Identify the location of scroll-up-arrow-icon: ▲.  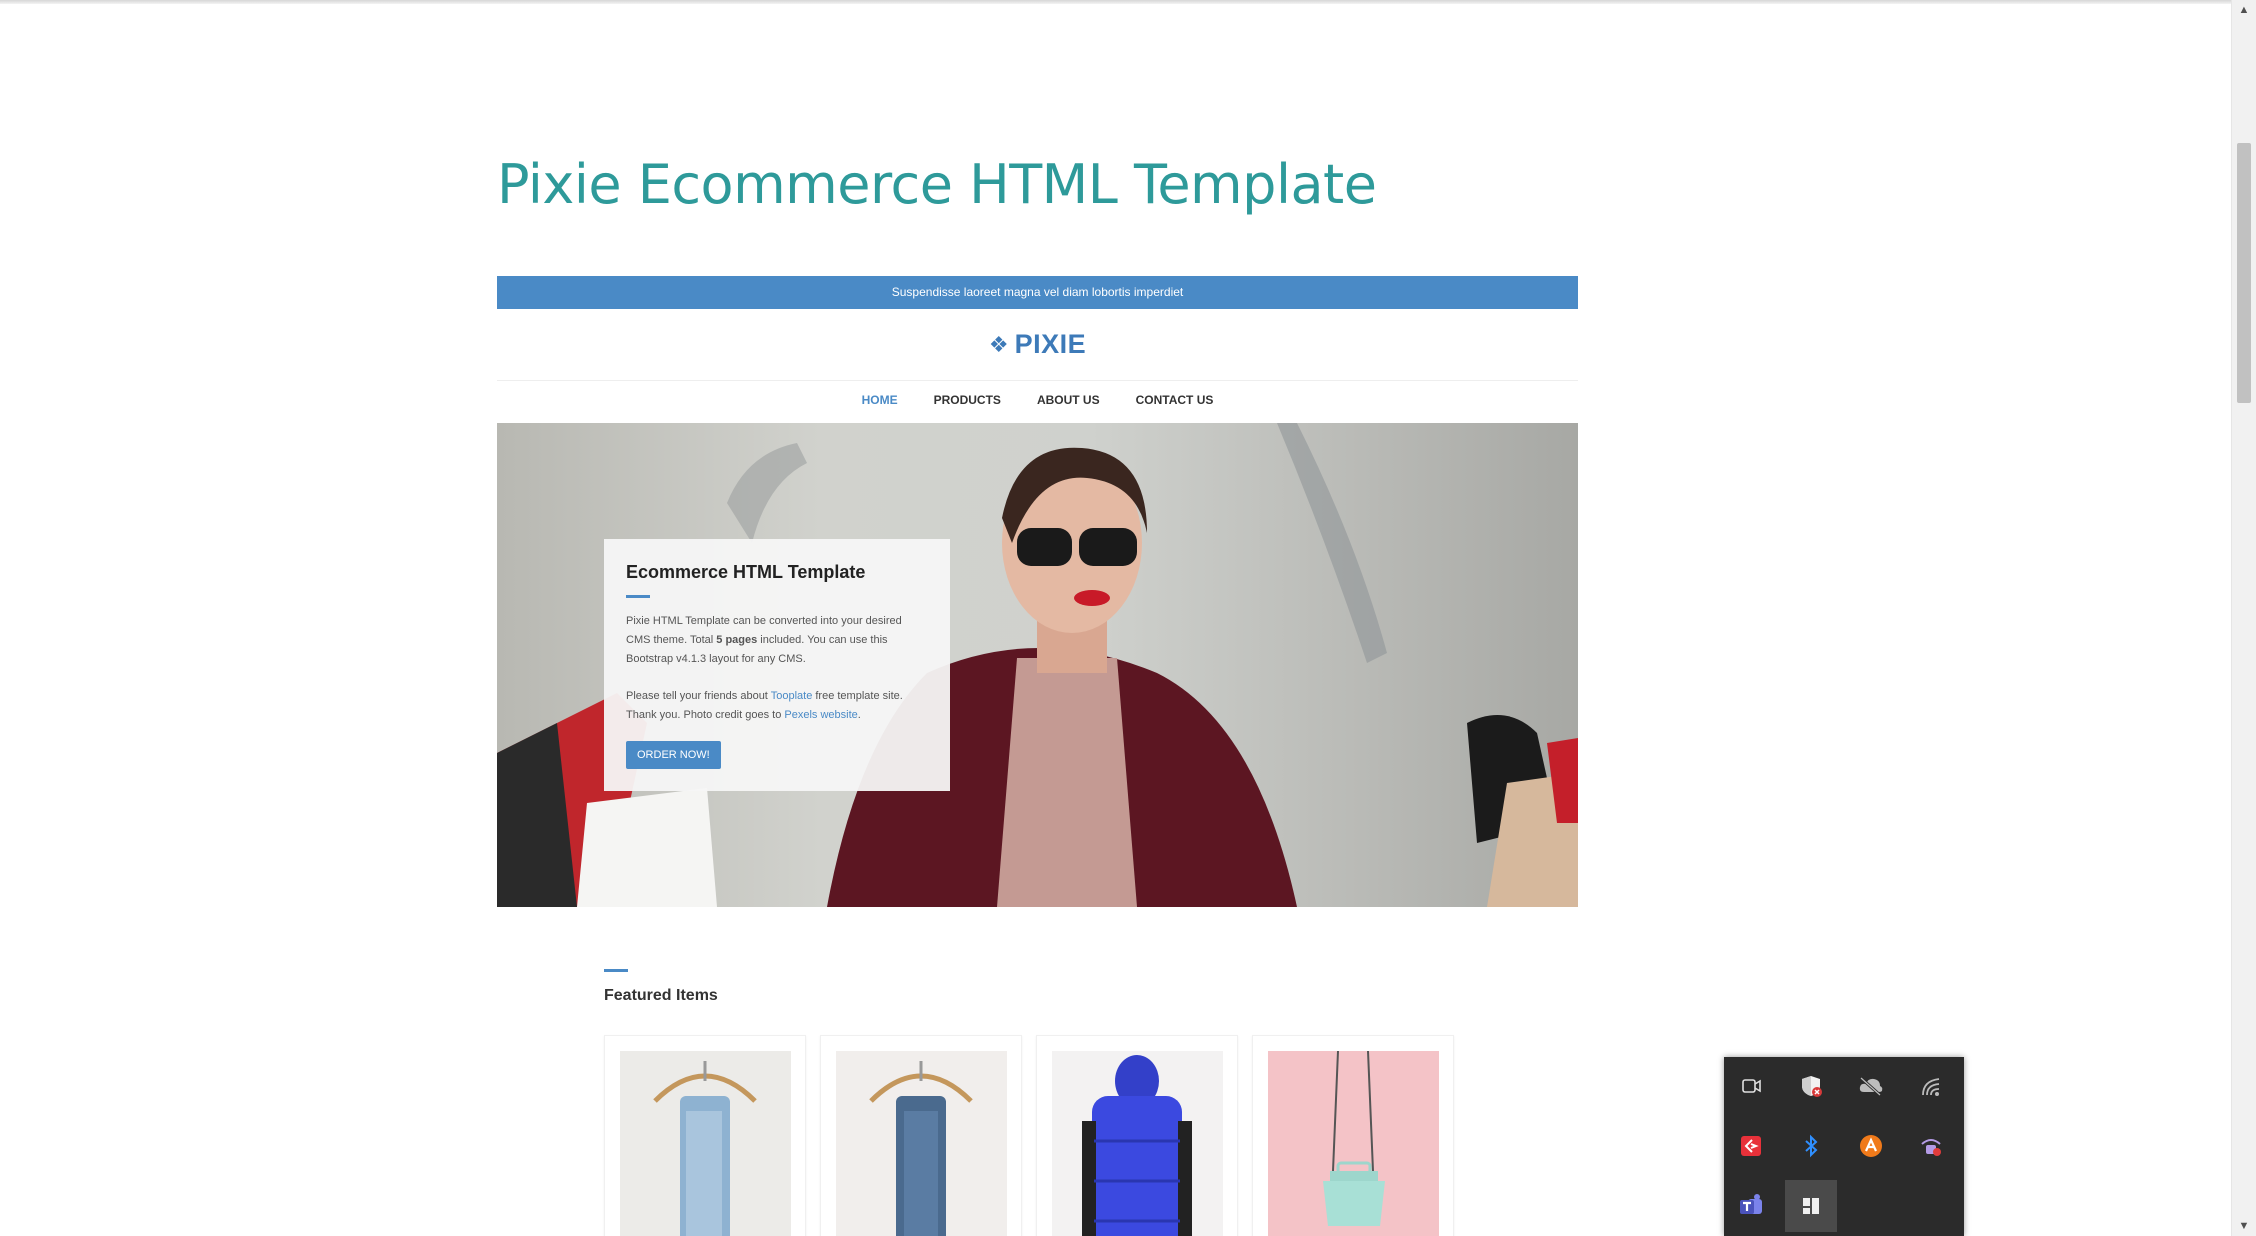
(2244, 10).